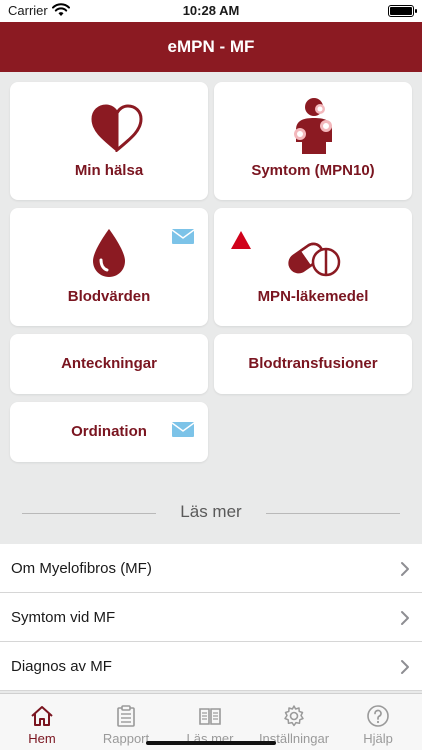 The width and height of the screenshot is (422, 750). Describe the element at coordinates (210, 716) in the screenshot. I see `book-icon` at that location.